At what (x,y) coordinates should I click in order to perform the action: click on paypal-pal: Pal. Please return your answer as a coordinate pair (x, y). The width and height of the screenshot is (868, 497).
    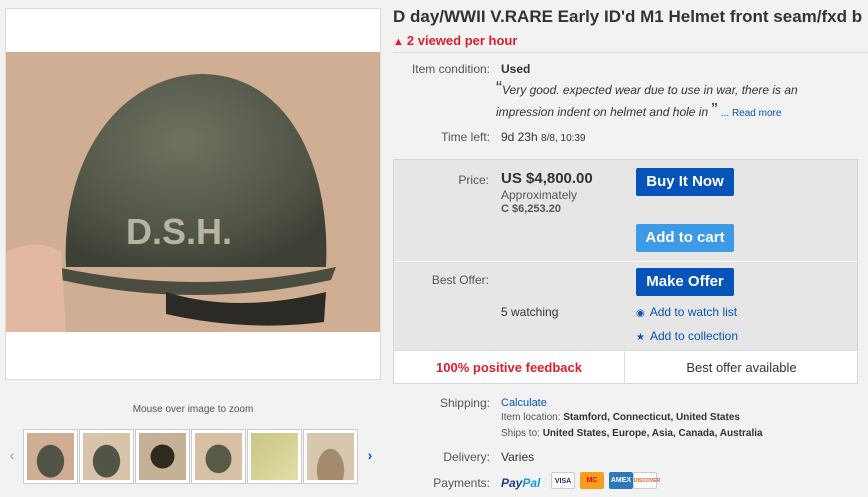
    Looking at the image, I should click on (531, 483).